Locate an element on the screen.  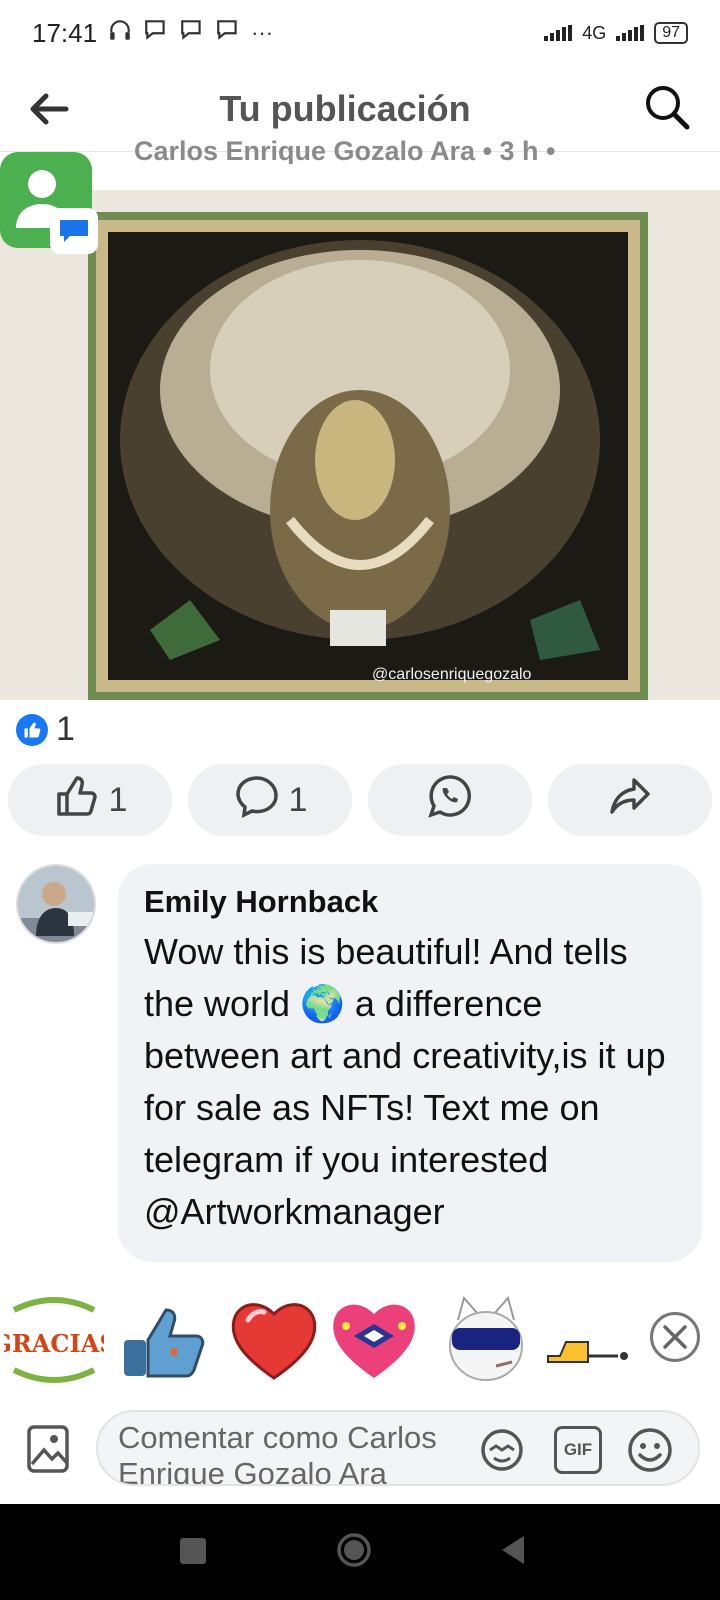
sticker-suggestions: GRACIAS is located at coordinates (360, 1345).